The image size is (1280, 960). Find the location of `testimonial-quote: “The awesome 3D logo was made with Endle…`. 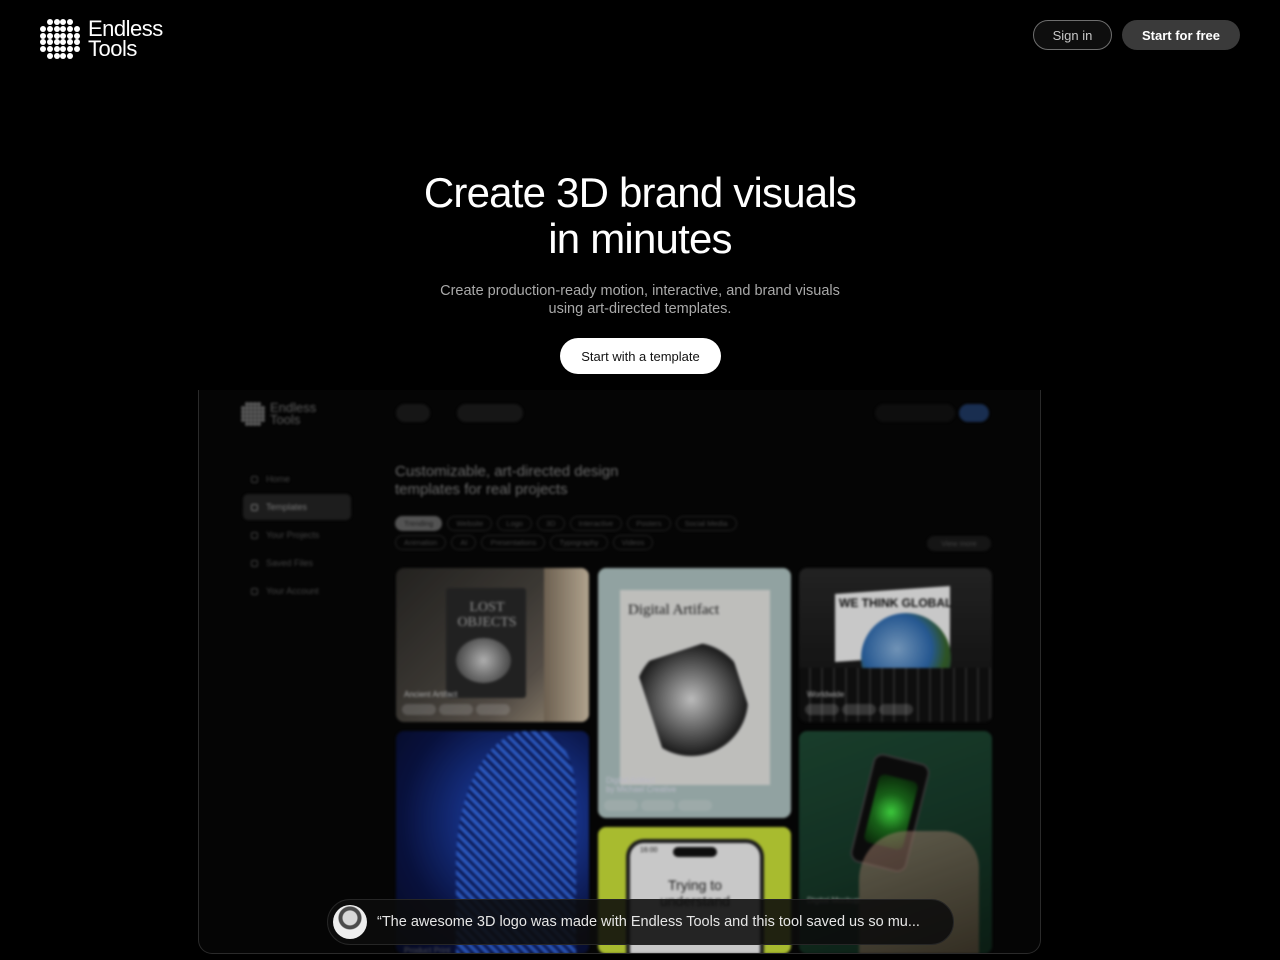

testimonial-quote: “The awesome 3D logo was made with Endle… is located at coordinates (648, 922).